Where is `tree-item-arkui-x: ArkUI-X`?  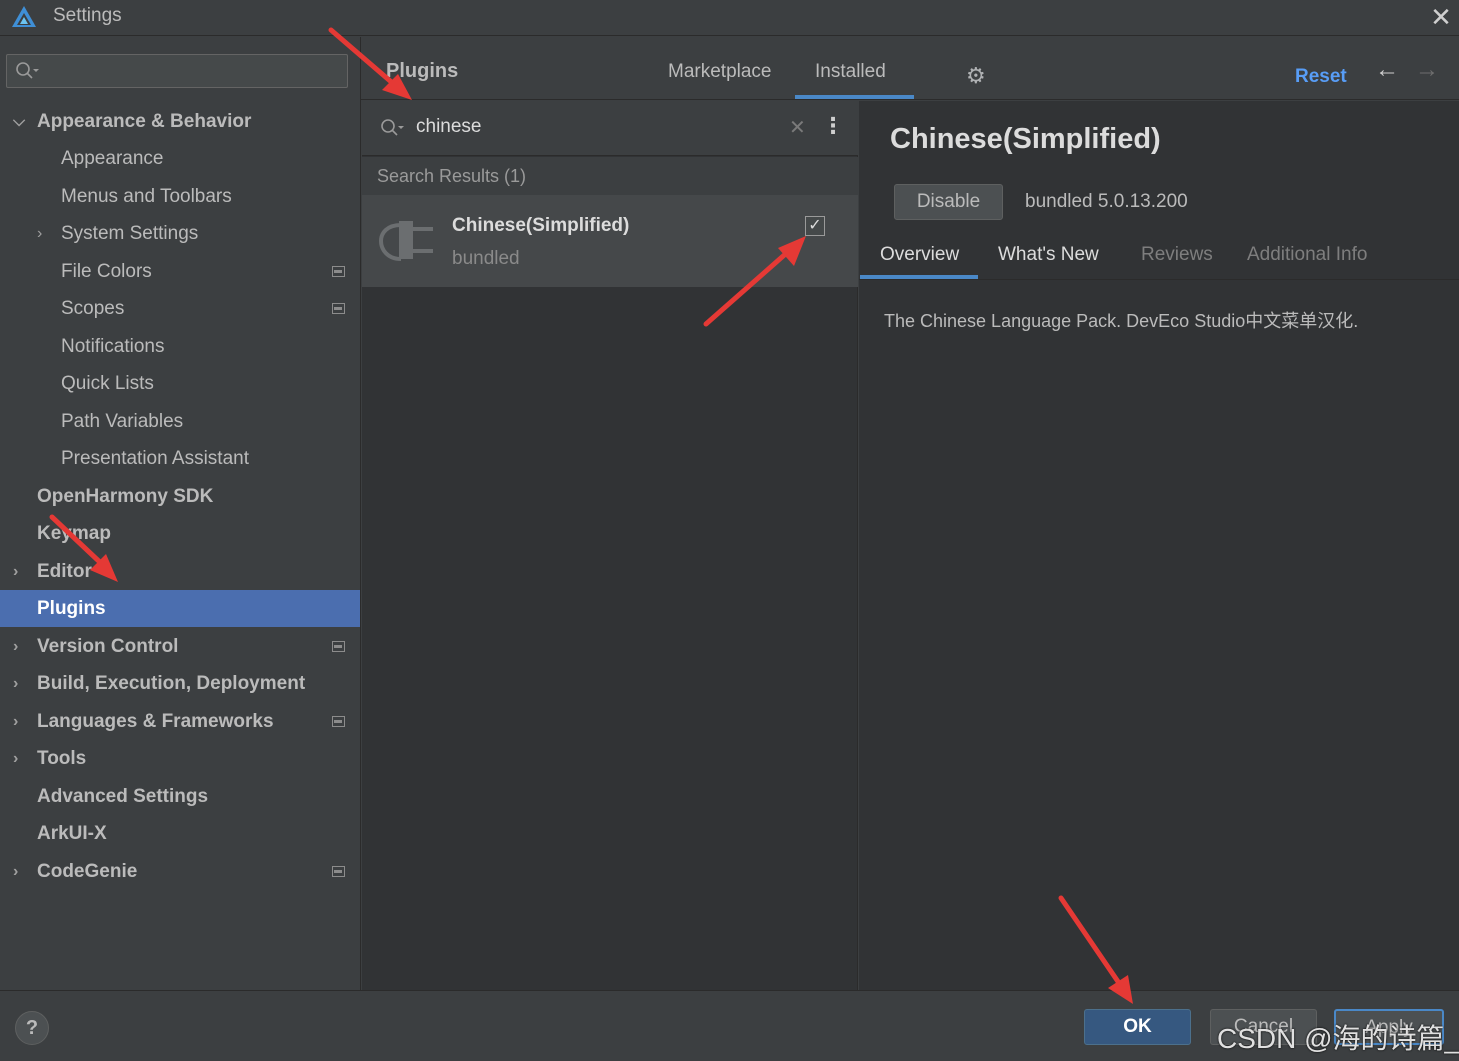
tree-item-arkui-x: ArkUI-X is located at coordinates (180, 833).